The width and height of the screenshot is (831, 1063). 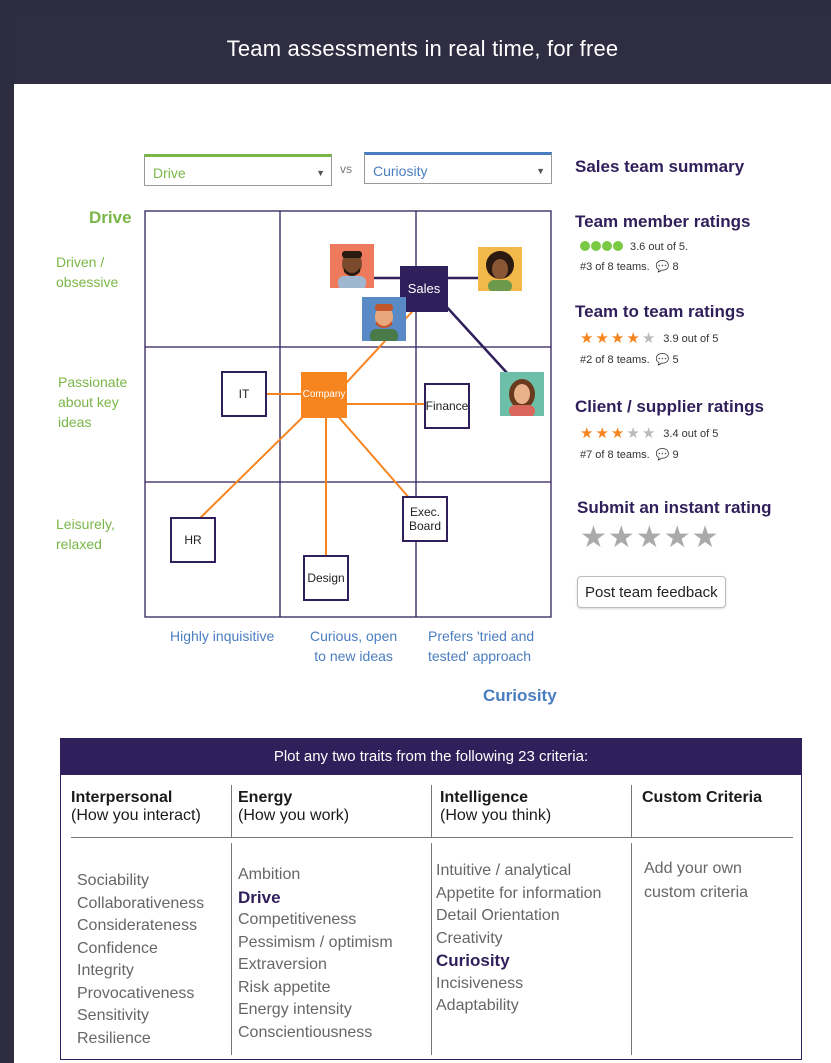 What do you see at coordinates (315, 920) in the screenshot?
I see `criterion-item: Competitiveness` at bounding box center [315, 920].